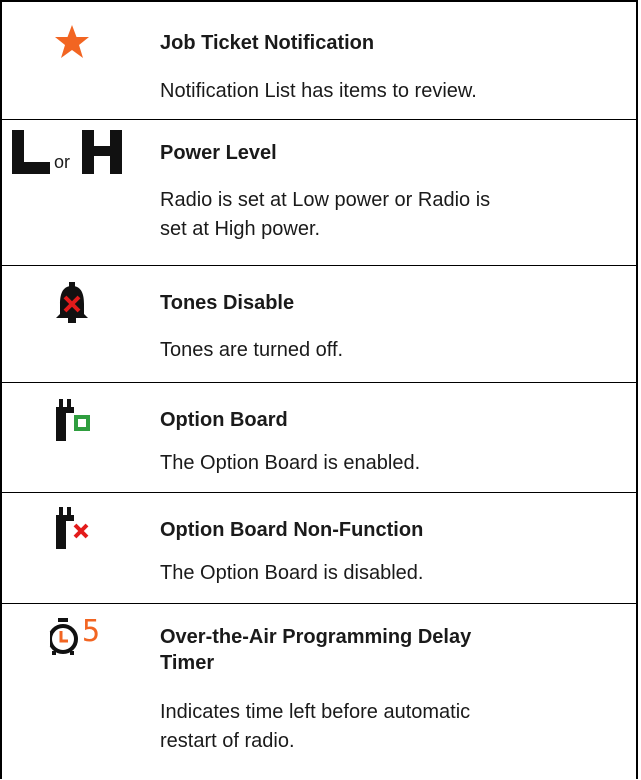  I want to click on row-title: Job Ticket Notification, so click(267, 43).